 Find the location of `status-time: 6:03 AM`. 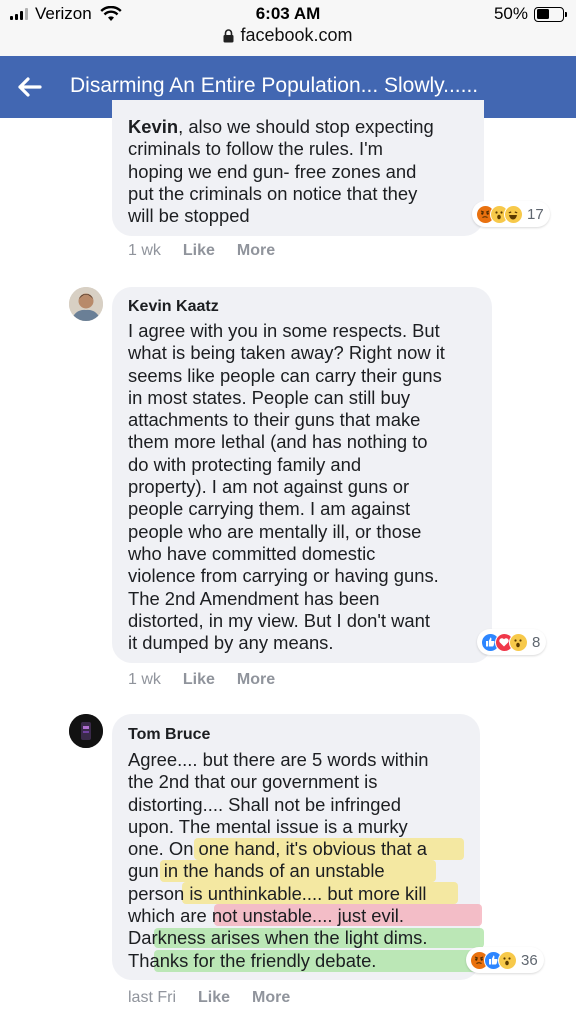

status-time: 6:03 AM is located at coordinates (288, 13).